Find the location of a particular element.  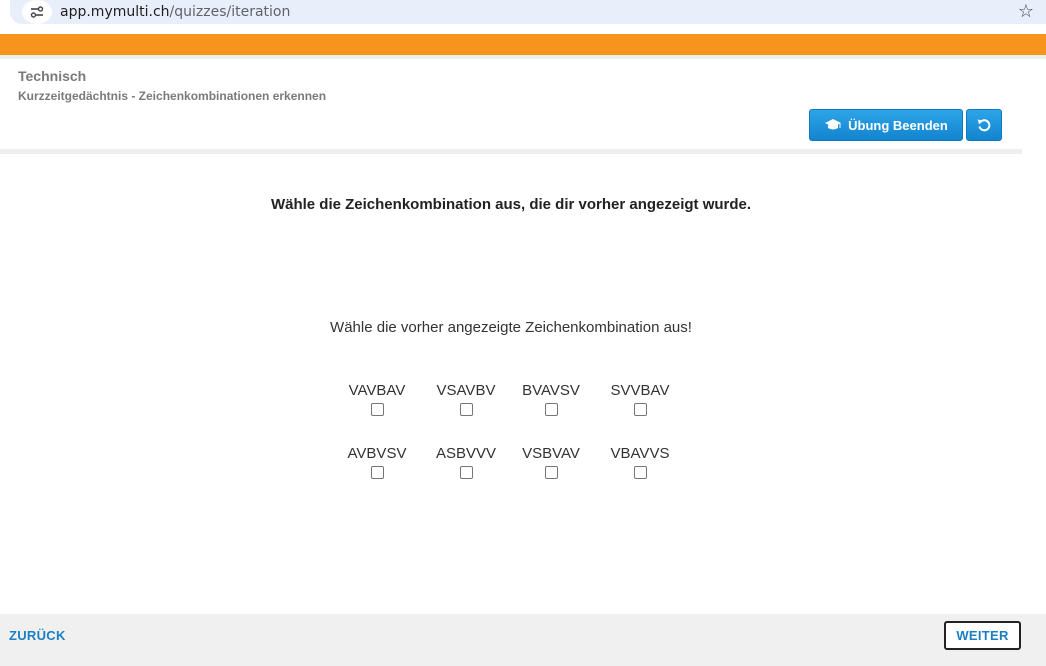

right-gutter is located at coordinates (1034, 336).